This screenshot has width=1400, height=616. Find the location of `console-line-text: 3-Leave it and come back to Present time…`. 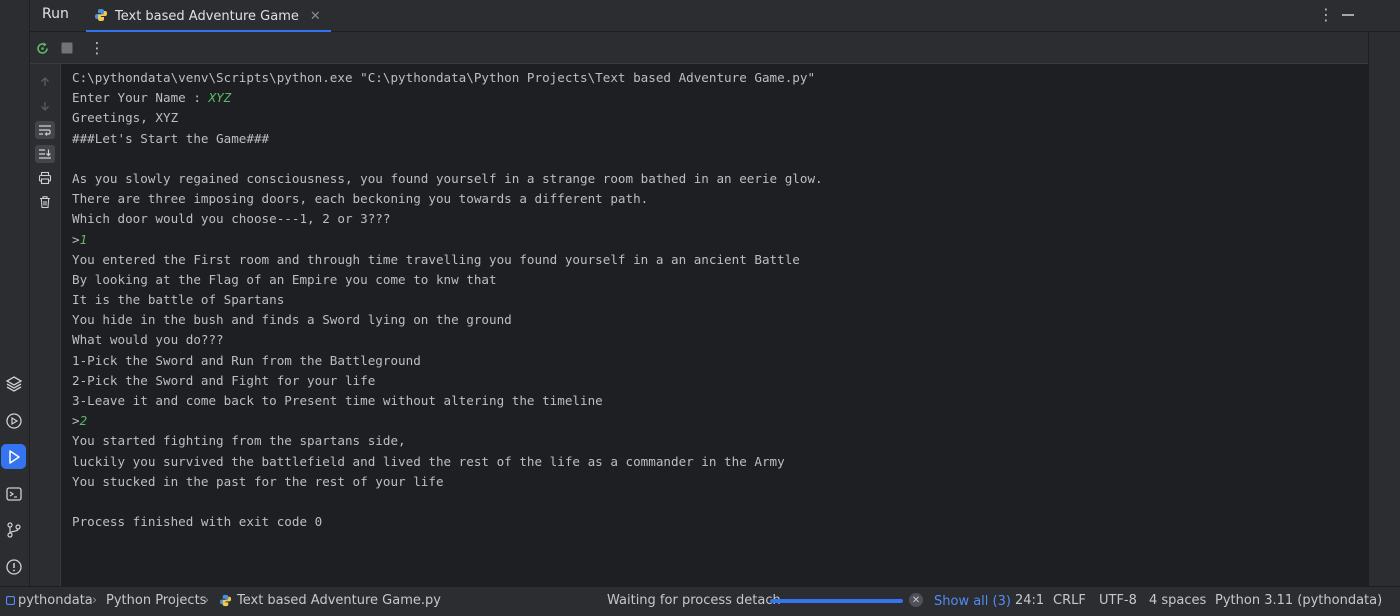

console-line-text: 3-Leave it and come back to Present time… is located at coordinates (337, 400).